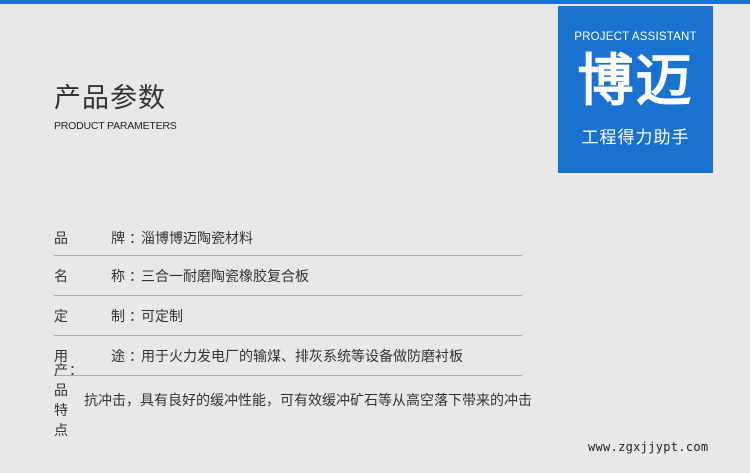  Describe the element at coordinates (118, 239) in the screenshot. I see `spec-label-char: 牌` at that location.